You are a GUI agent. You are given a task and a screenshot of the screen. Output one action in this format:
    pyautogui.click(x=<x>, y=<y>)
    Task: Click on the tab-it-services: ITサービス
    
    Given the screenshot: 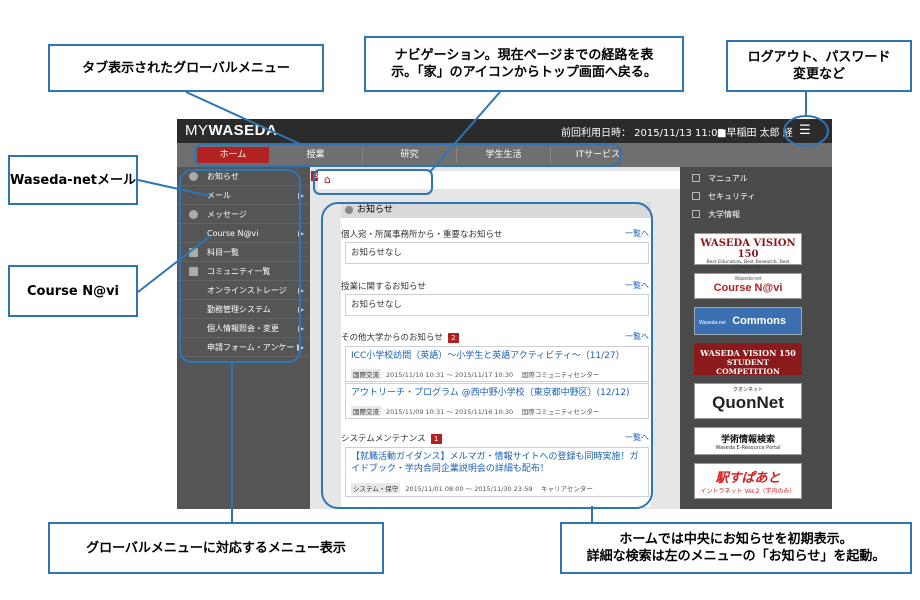 What is the action you would take?
    pyautogui.click(x=598, y=155)
    